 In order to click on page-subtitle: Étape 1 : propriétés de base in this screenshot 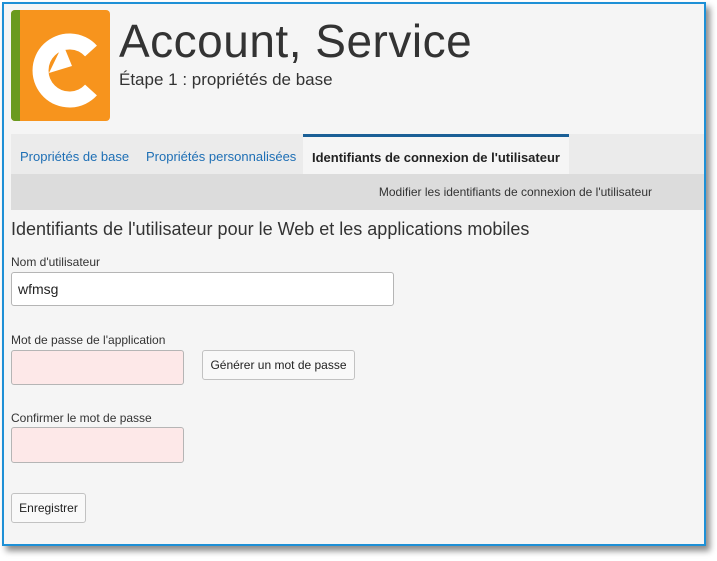, I will do `click(226, 79)`.